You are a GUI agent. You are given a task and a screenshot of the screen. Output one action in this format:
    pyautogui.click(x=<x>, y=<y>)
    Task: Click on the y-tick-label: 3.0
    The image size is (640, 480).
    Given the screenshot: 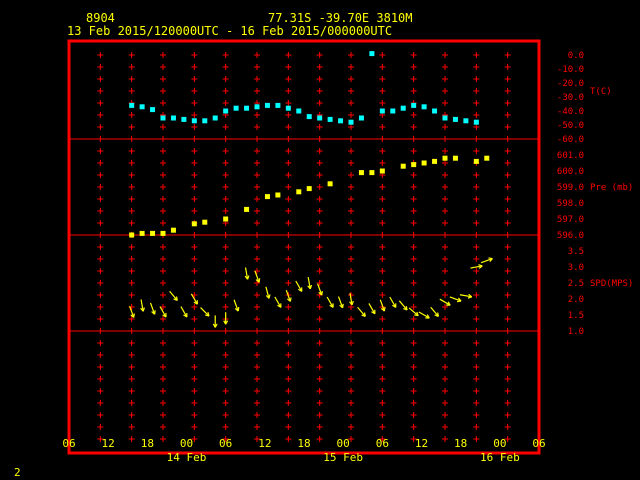 What is the action you would take?
    pyautogui.click(x=576, y=268)
    